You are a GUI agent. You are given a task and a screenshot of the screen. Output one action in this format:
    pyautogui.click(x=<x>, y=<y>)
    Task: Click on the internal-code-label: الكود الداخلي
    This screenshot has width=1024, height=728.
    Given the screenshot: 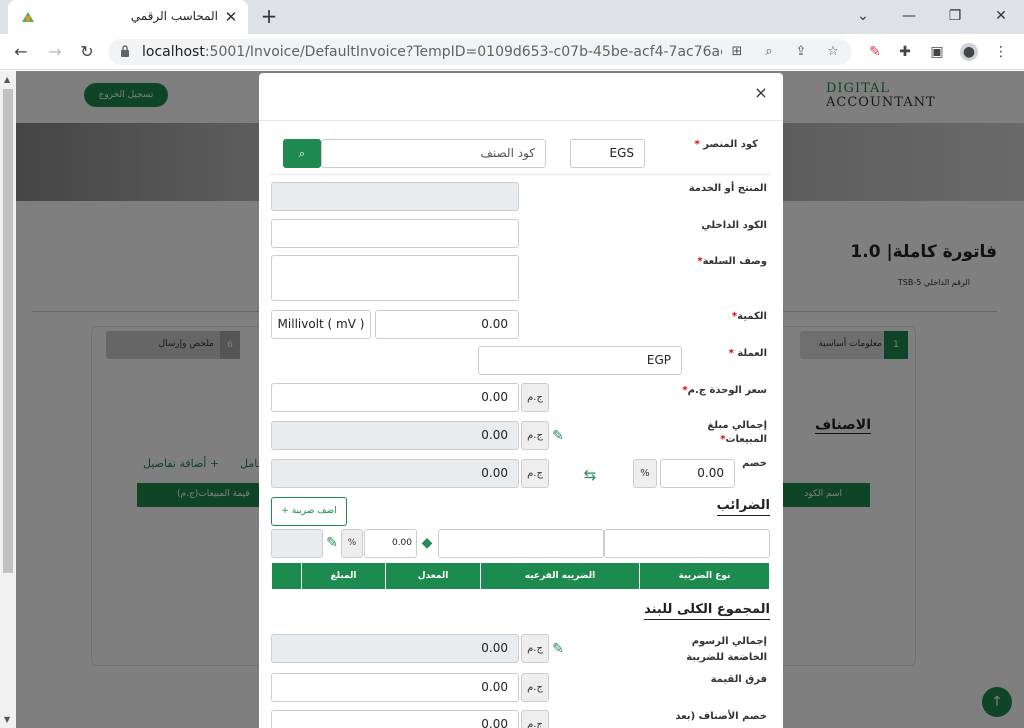 What is the action you would take?
    pyautogui.click(x=734, y=225)
    